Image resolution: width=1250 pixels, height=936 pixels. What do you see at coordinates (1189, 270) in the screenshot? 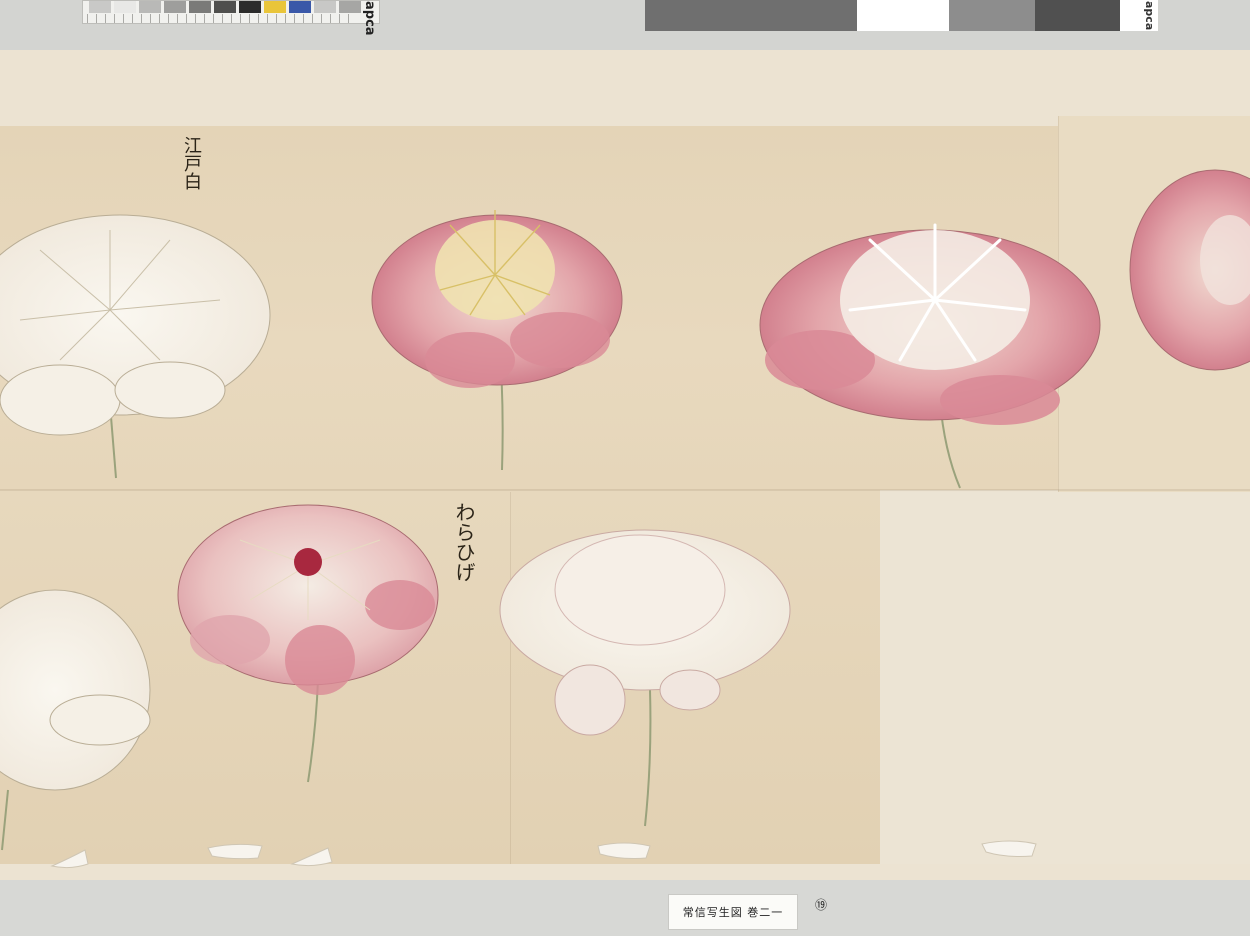
I see `pink-peony-edge-right` at bounding box center [1189, 270].